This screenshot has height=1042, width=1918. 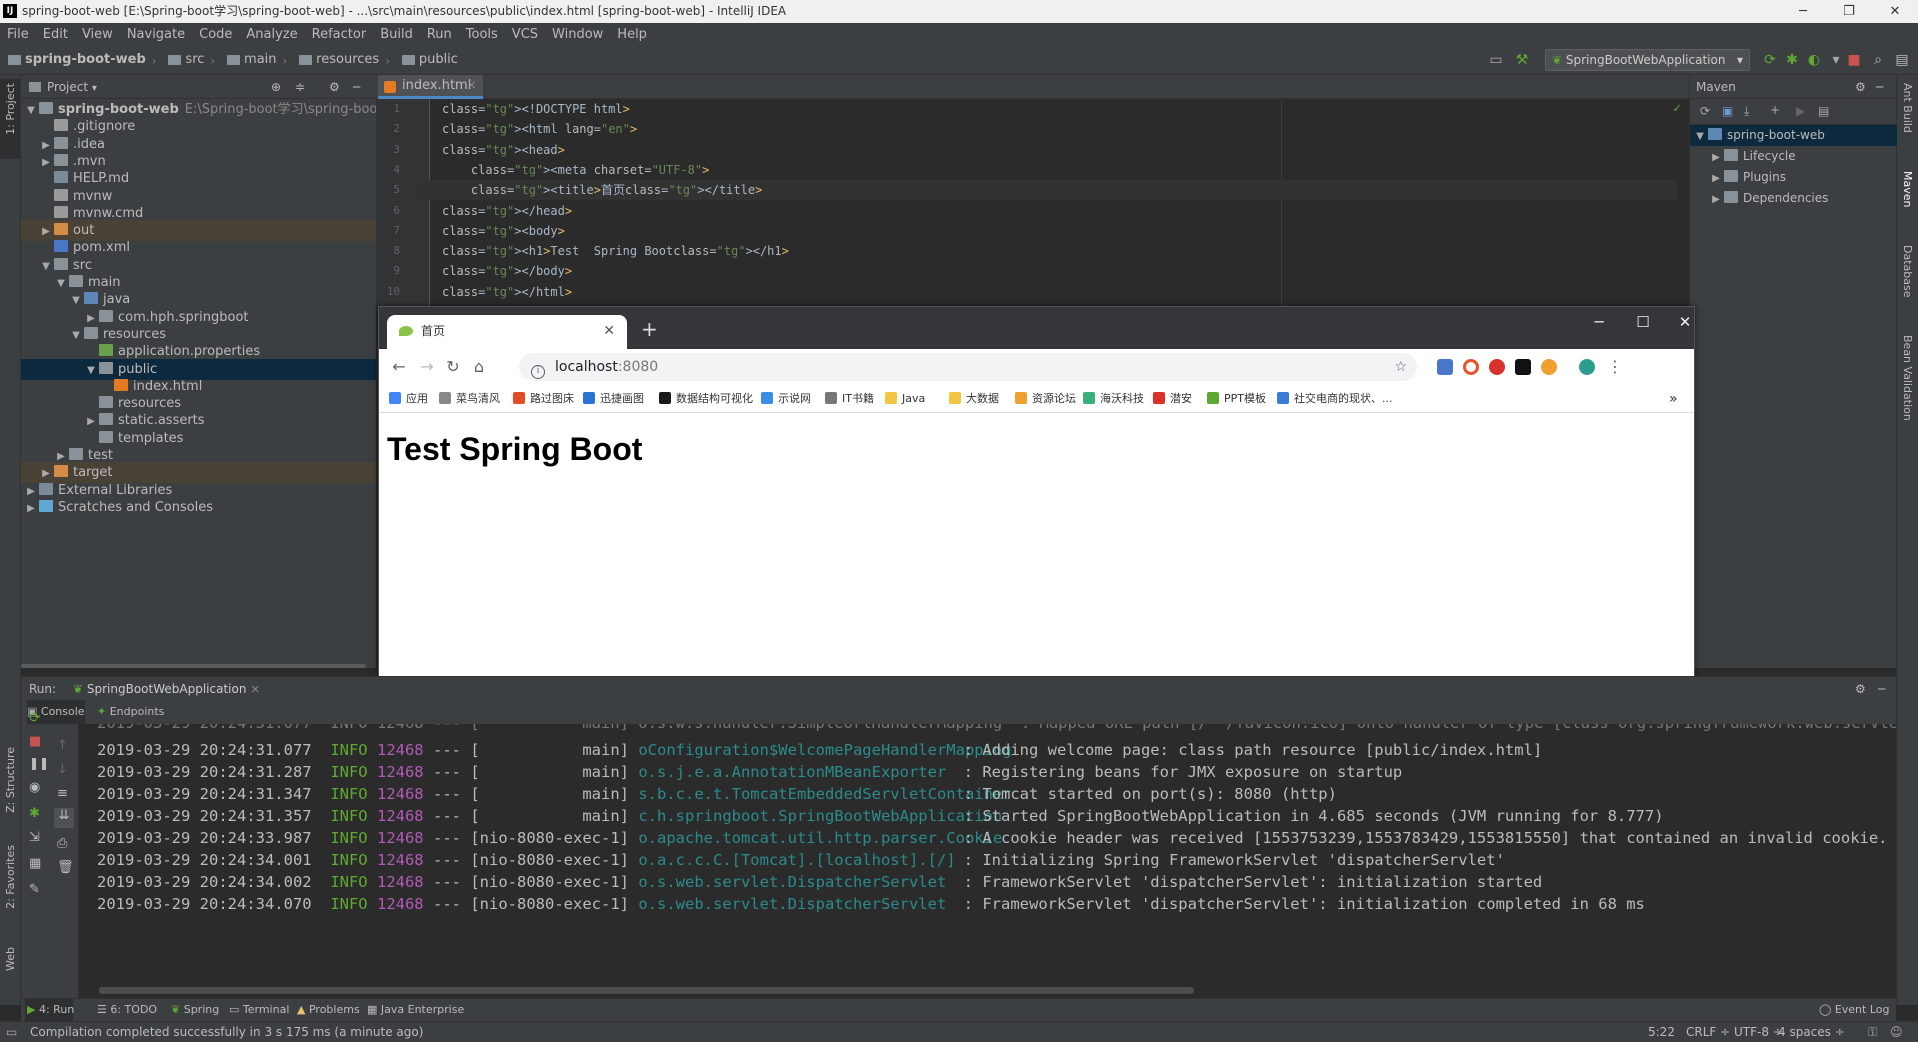 What do you see at coordinates (974, 399) in the screenshot?
I see `bookmark-item: 大数据` at bounding box center [974, 399].